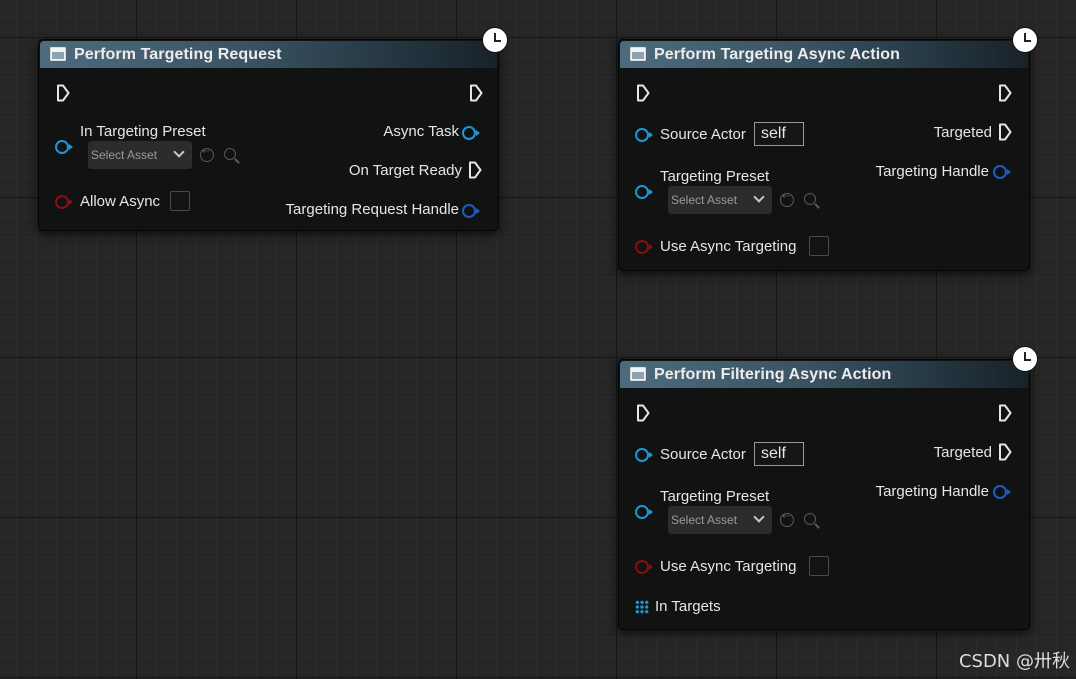  I want to click on node-header: Perform Targeting Async Action, so click(824, 54).